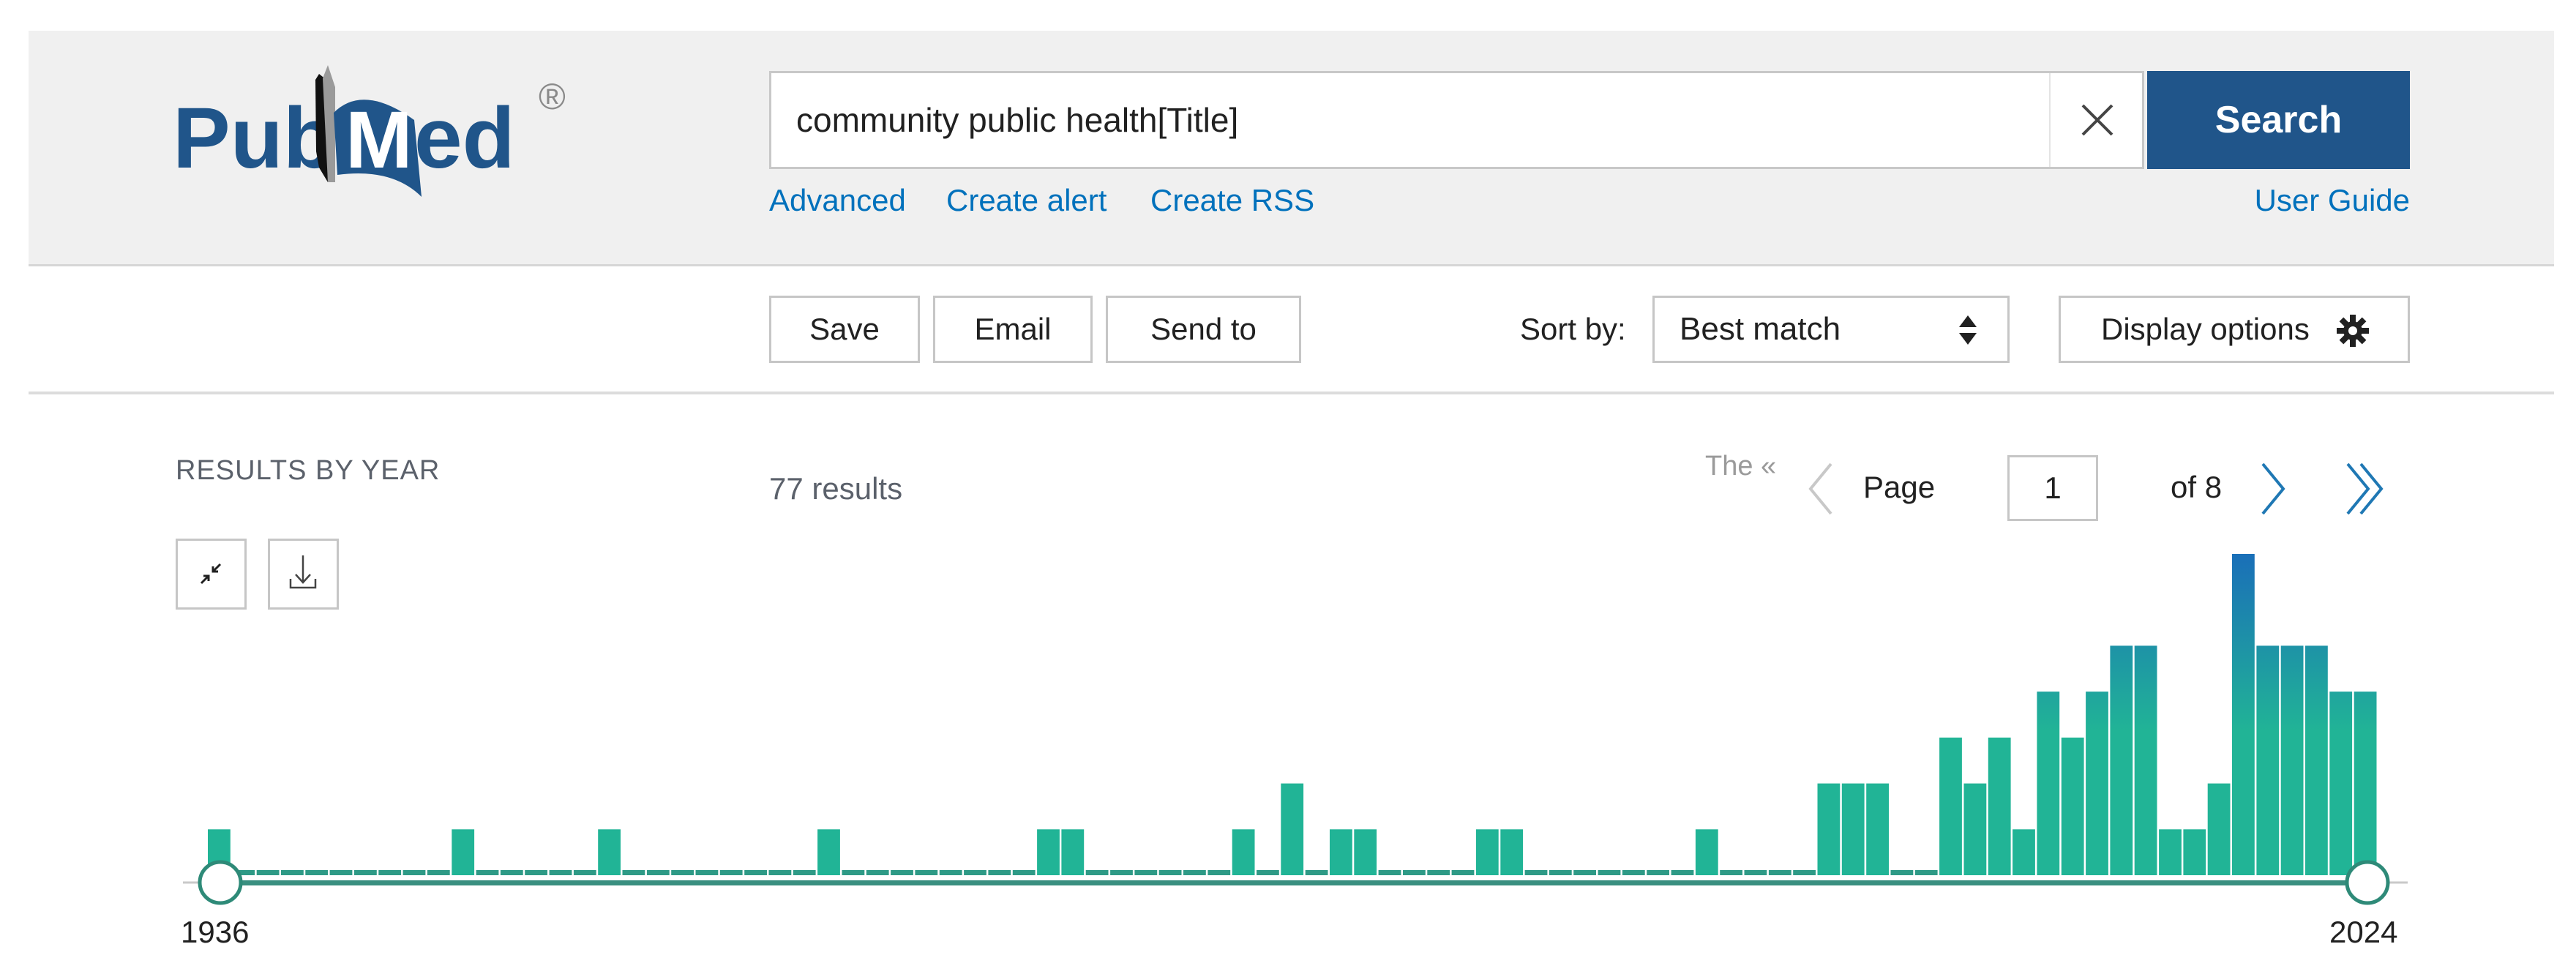 This screenshot has height=974, width=2576. What do you see at coordinates (877, 872) in the screenshot?
I see `bar-1963` at bounding box center [877, 872].